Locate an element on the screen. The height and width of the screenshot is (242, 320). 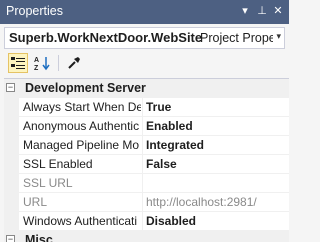
alphabetical-icon: A Z is located at coordinates (42, 64).